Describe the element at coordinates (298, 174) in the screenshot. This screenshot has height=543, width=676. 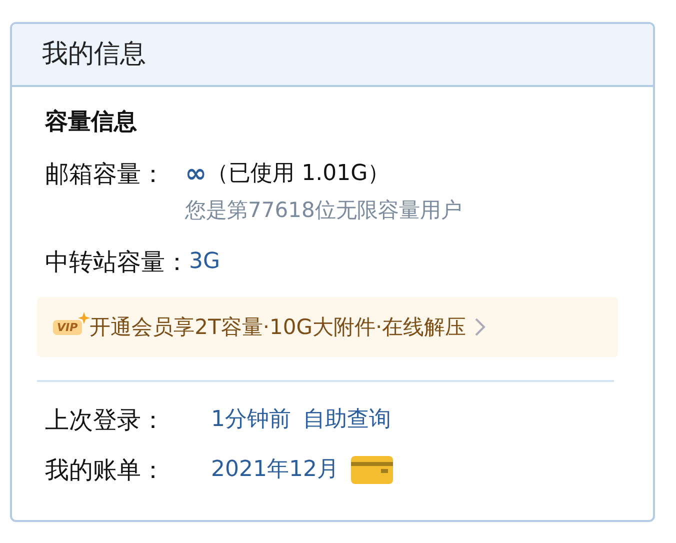
I see `field-value: （已使用 1.01G）` at that location.